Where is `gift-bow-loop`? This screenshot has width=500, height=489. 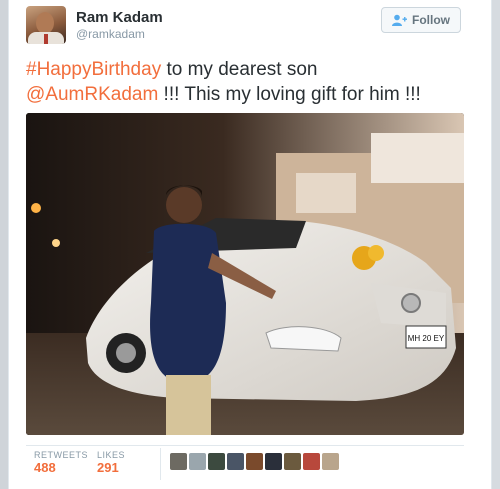
gift-bow-loop is located at coordinates (376, 253).